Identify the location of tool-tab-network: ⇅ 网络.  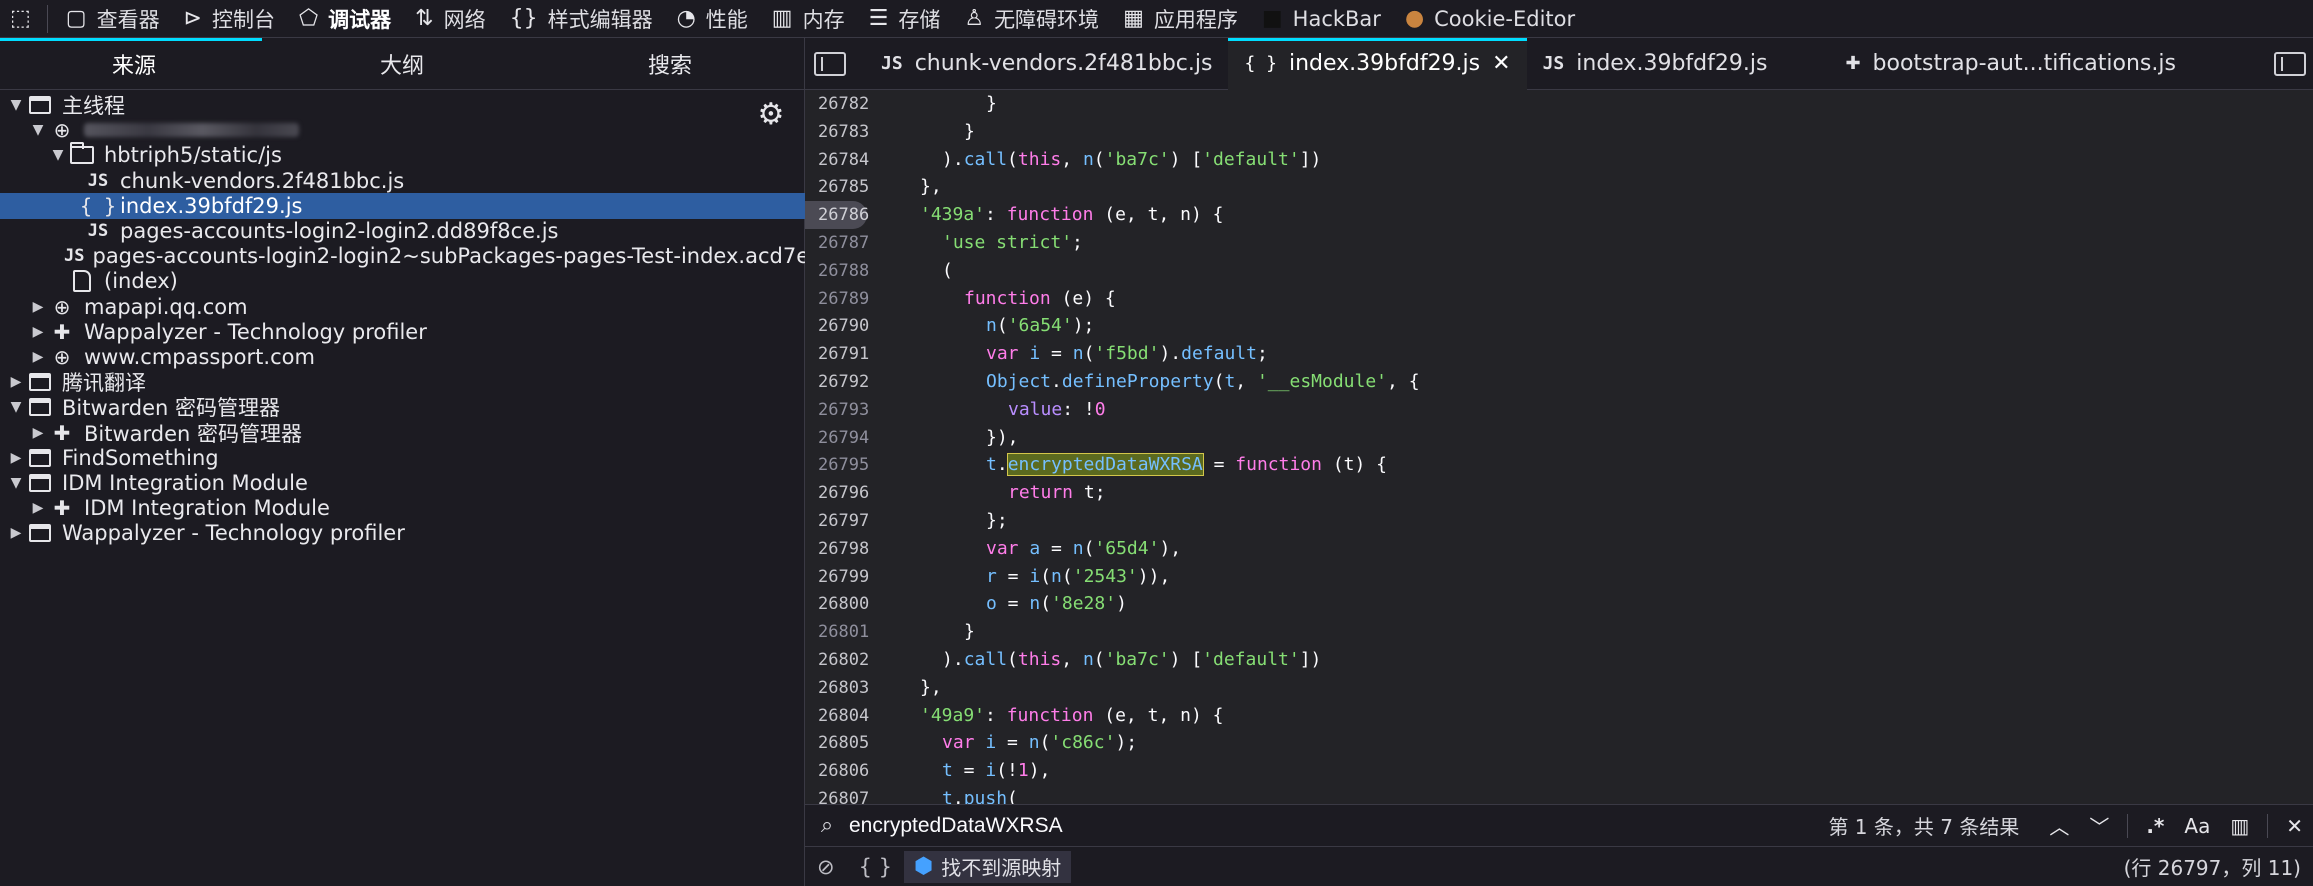
(450, 19).